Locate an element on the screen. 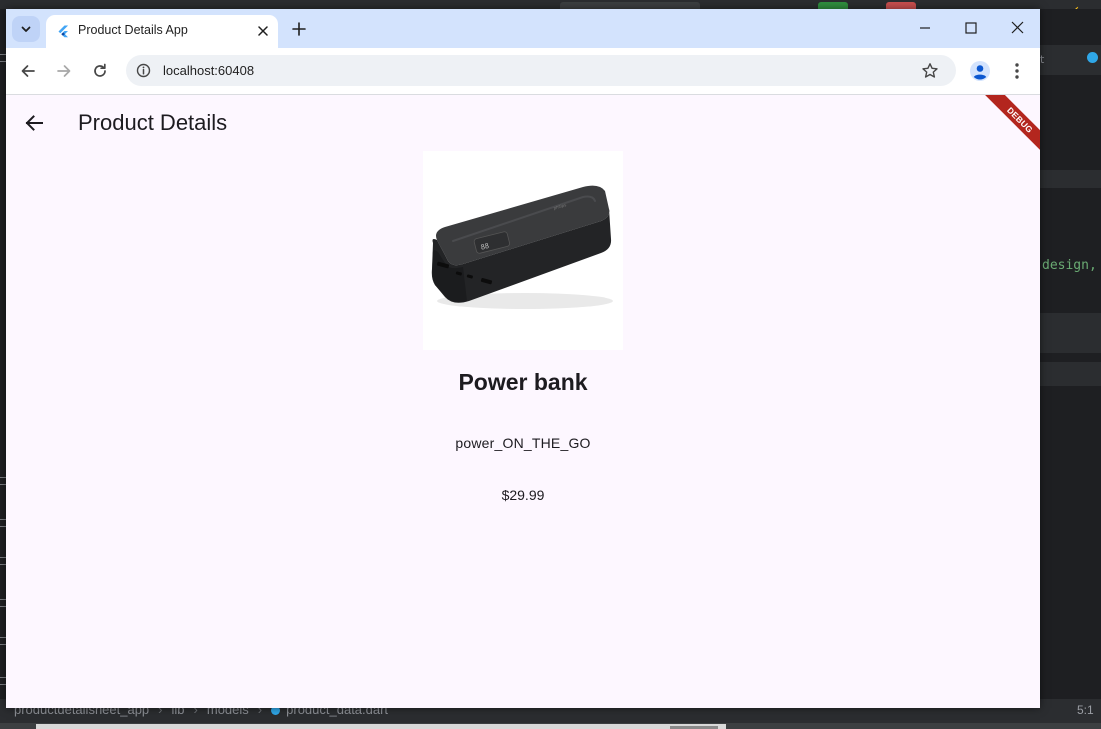 Image resolution: width=1101 pixels, height=729 pixels. arrow-back-icon is located at coordinates (34, 123).